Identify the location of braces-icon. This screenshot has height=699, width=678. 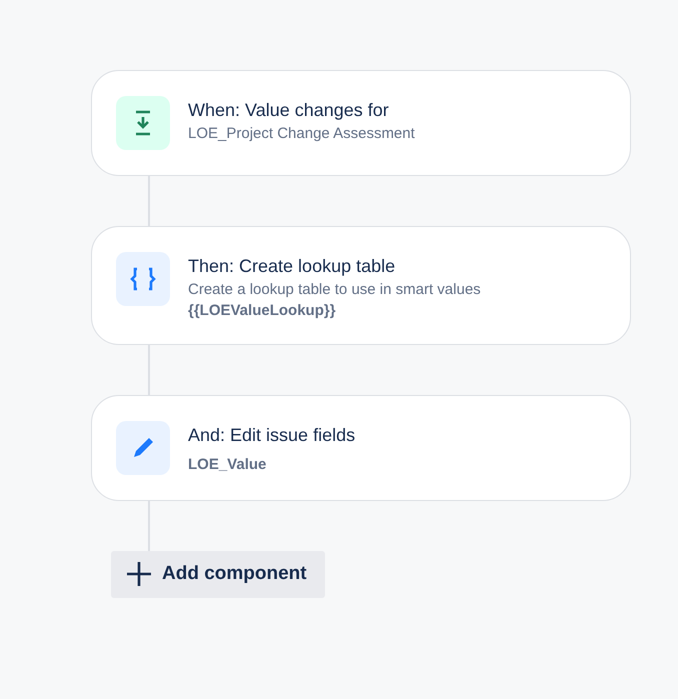
(143, 279).